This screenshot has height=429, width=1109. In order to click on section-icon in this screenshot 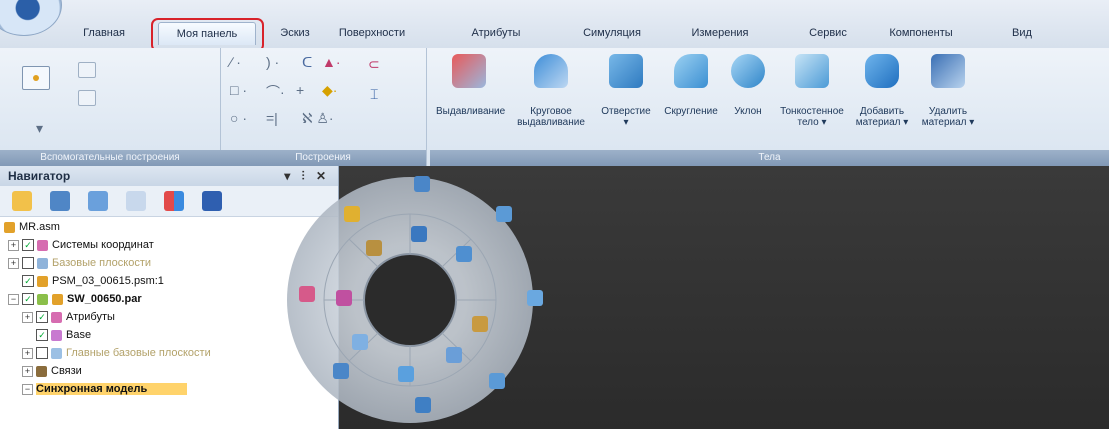, I will do `click(454, 355)`.